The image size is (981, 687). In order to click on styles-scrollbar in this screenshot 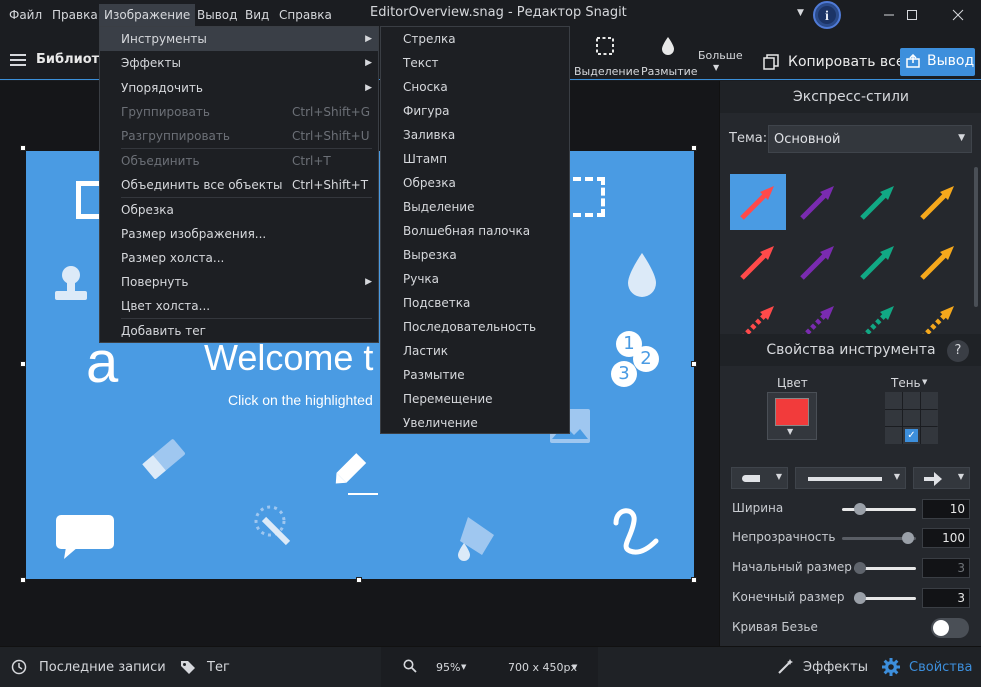, I will do `click(976, 237)`.